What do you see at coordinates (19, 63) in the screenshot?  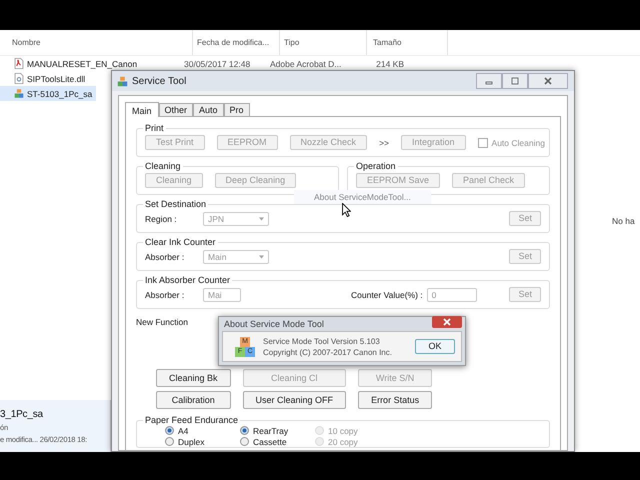 I see `pdf-file-icon` at bounding box center [19, 63].